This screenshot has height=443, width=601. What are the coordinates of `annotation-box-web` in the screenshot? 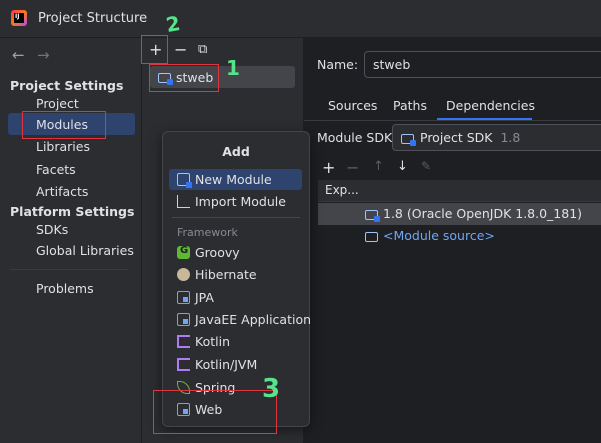 It's located at (215, 412).